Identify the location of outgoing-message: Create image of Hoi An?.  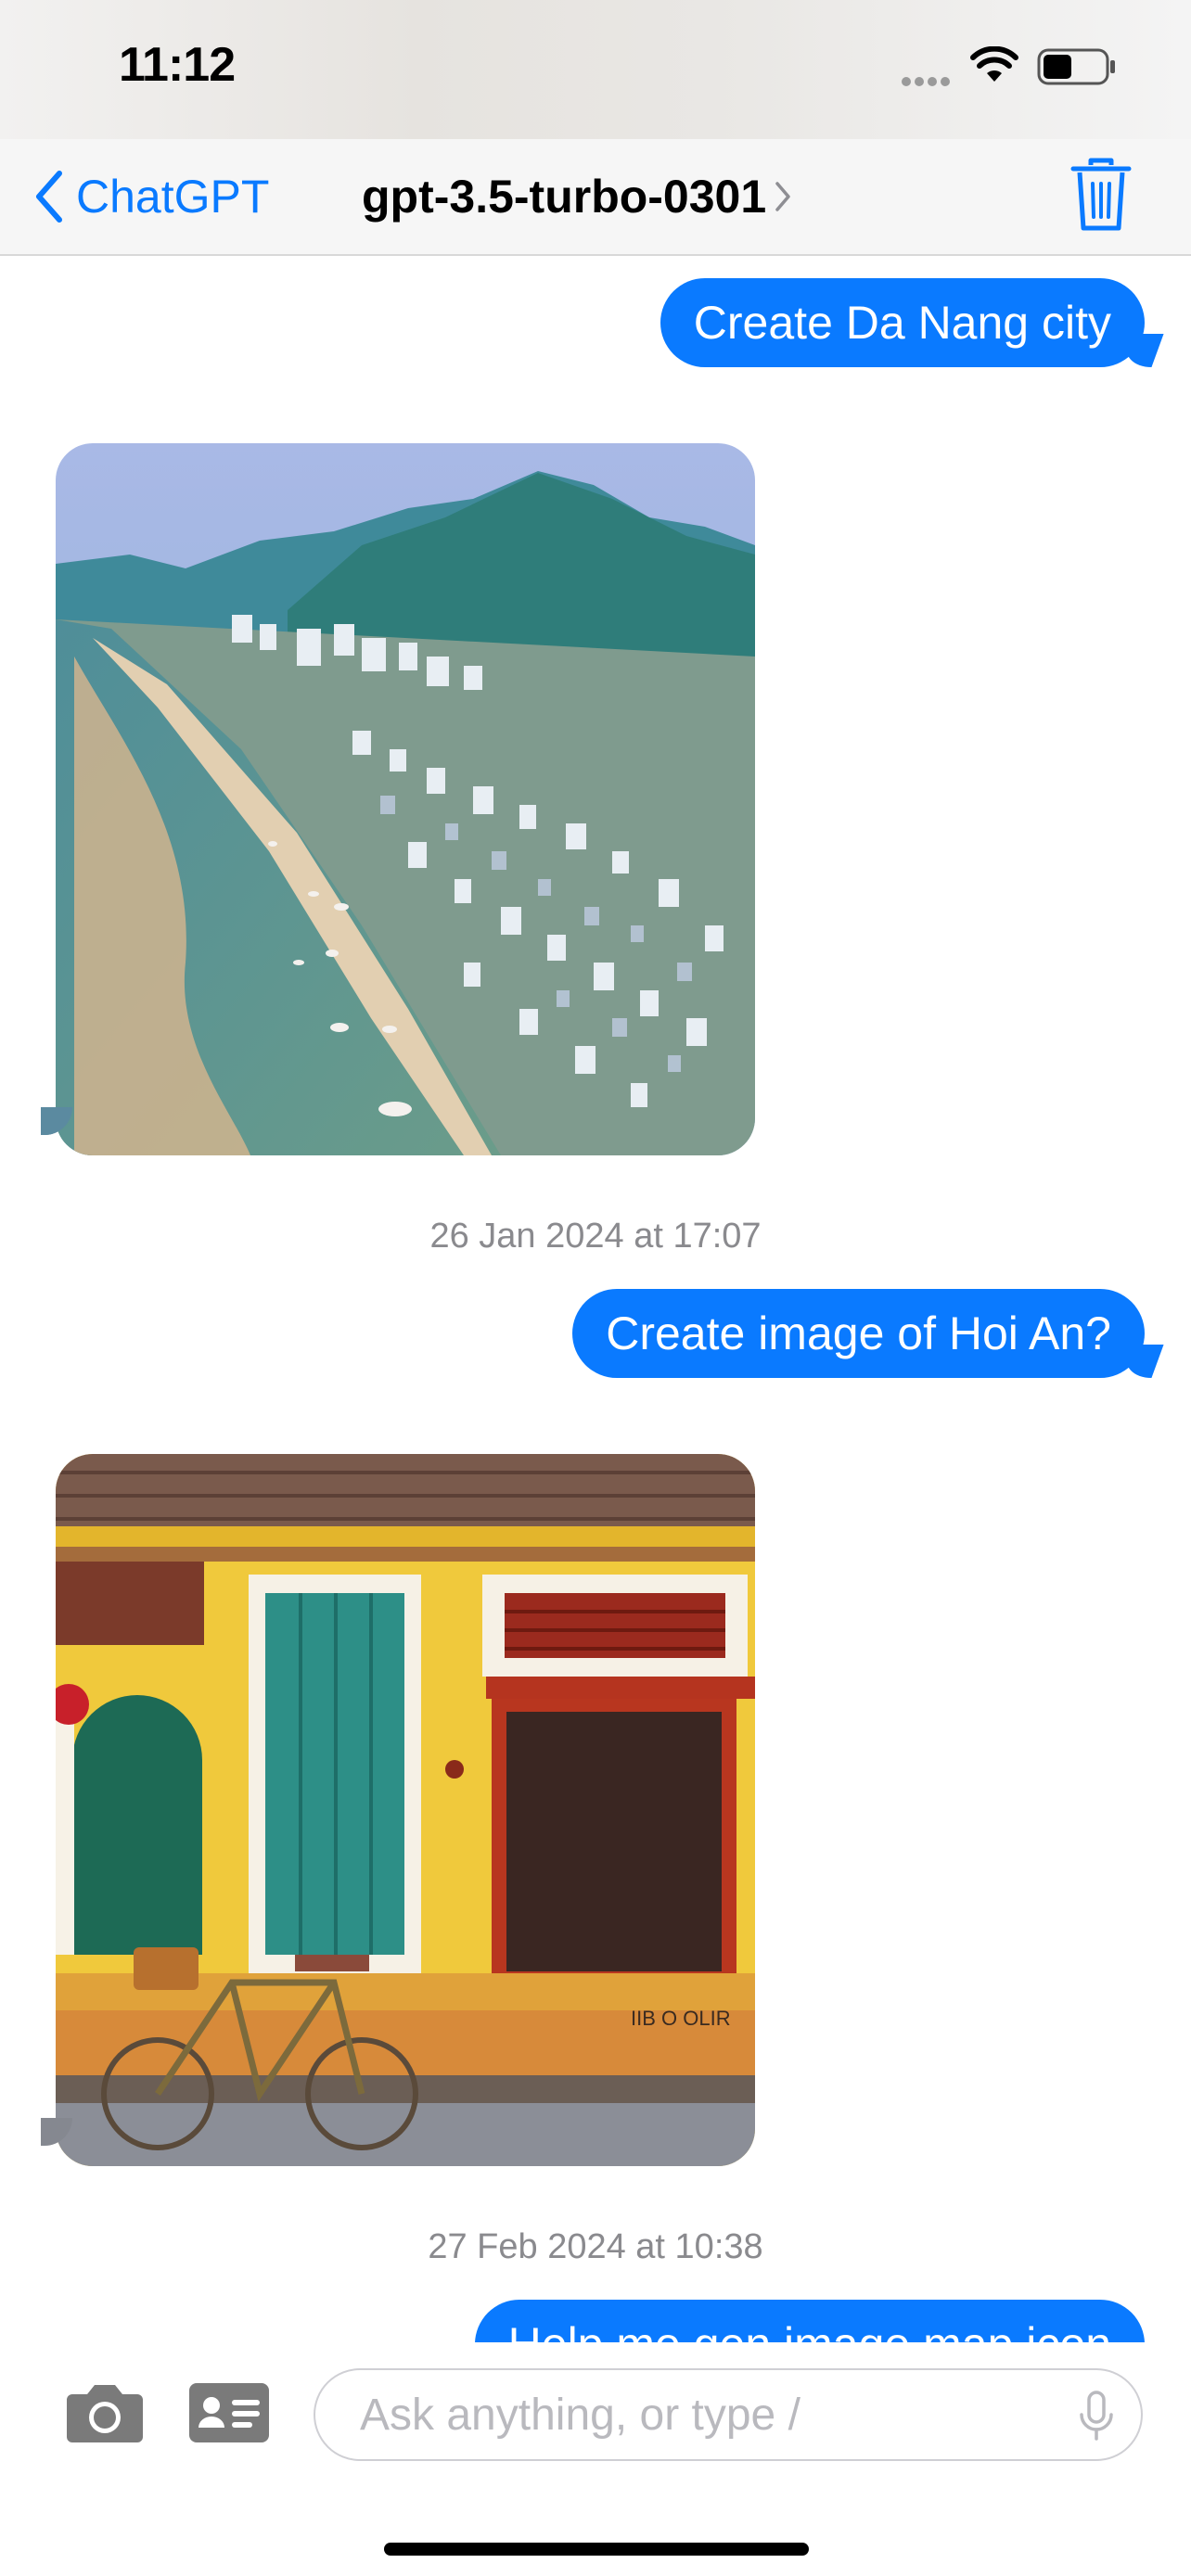
(858, 1333).